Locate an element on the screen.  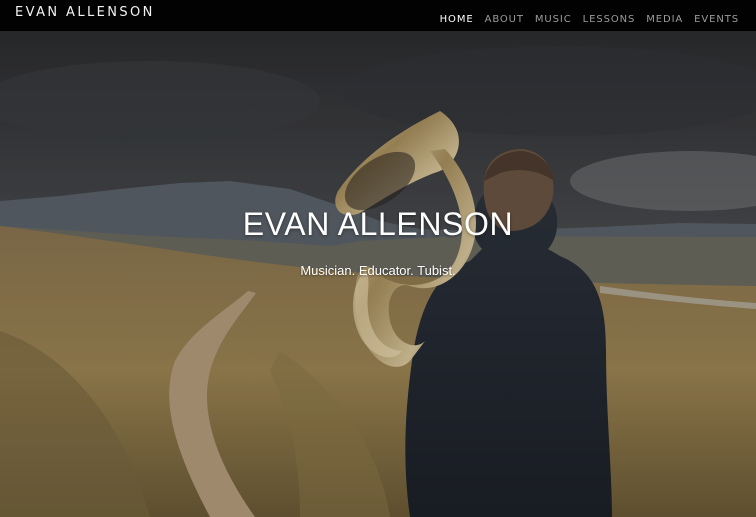
nav-link-events: EVENTS is located at coordinates (716, 19).